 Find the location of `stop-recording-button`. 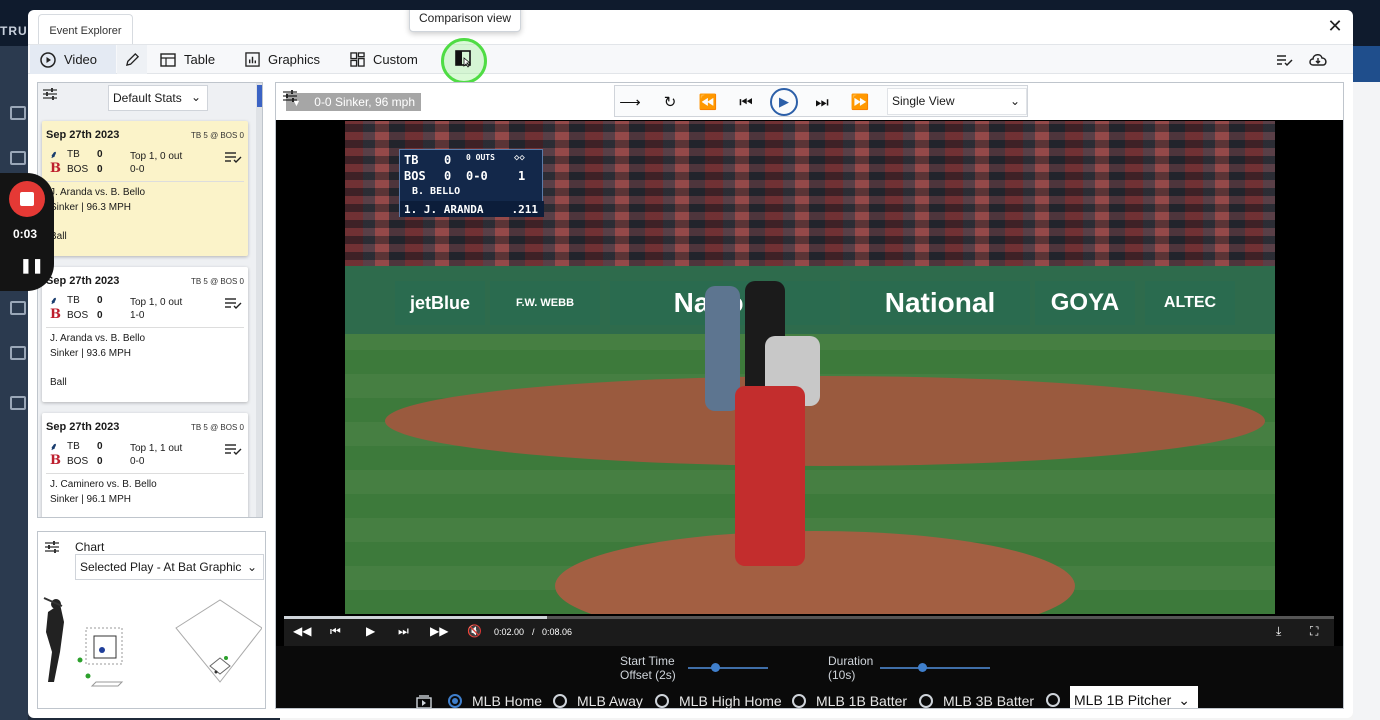

stop-recording-button is located at coordinates (27, 199).